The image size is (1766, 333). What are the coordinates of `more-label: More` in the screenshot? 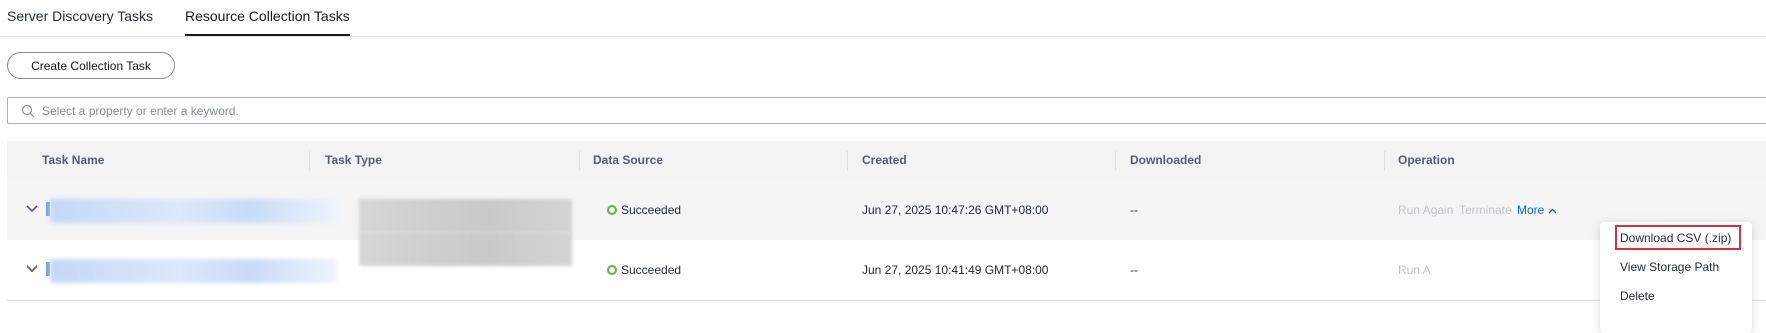 It's located at (1531, 210).